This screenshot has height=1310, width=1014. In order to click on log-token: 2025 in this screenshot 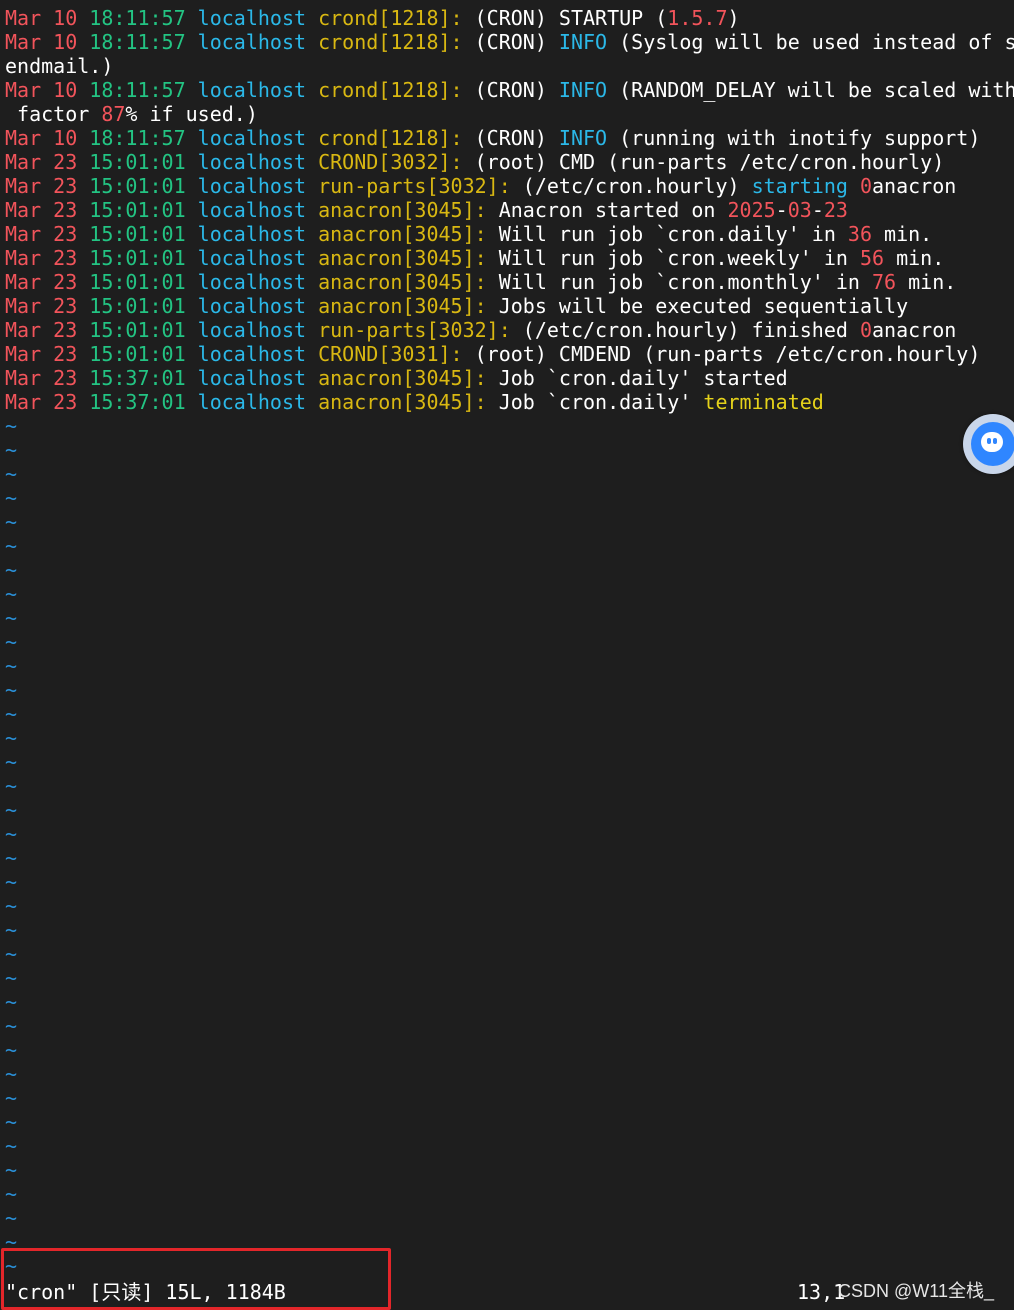, I will do `click(751, 210)`.